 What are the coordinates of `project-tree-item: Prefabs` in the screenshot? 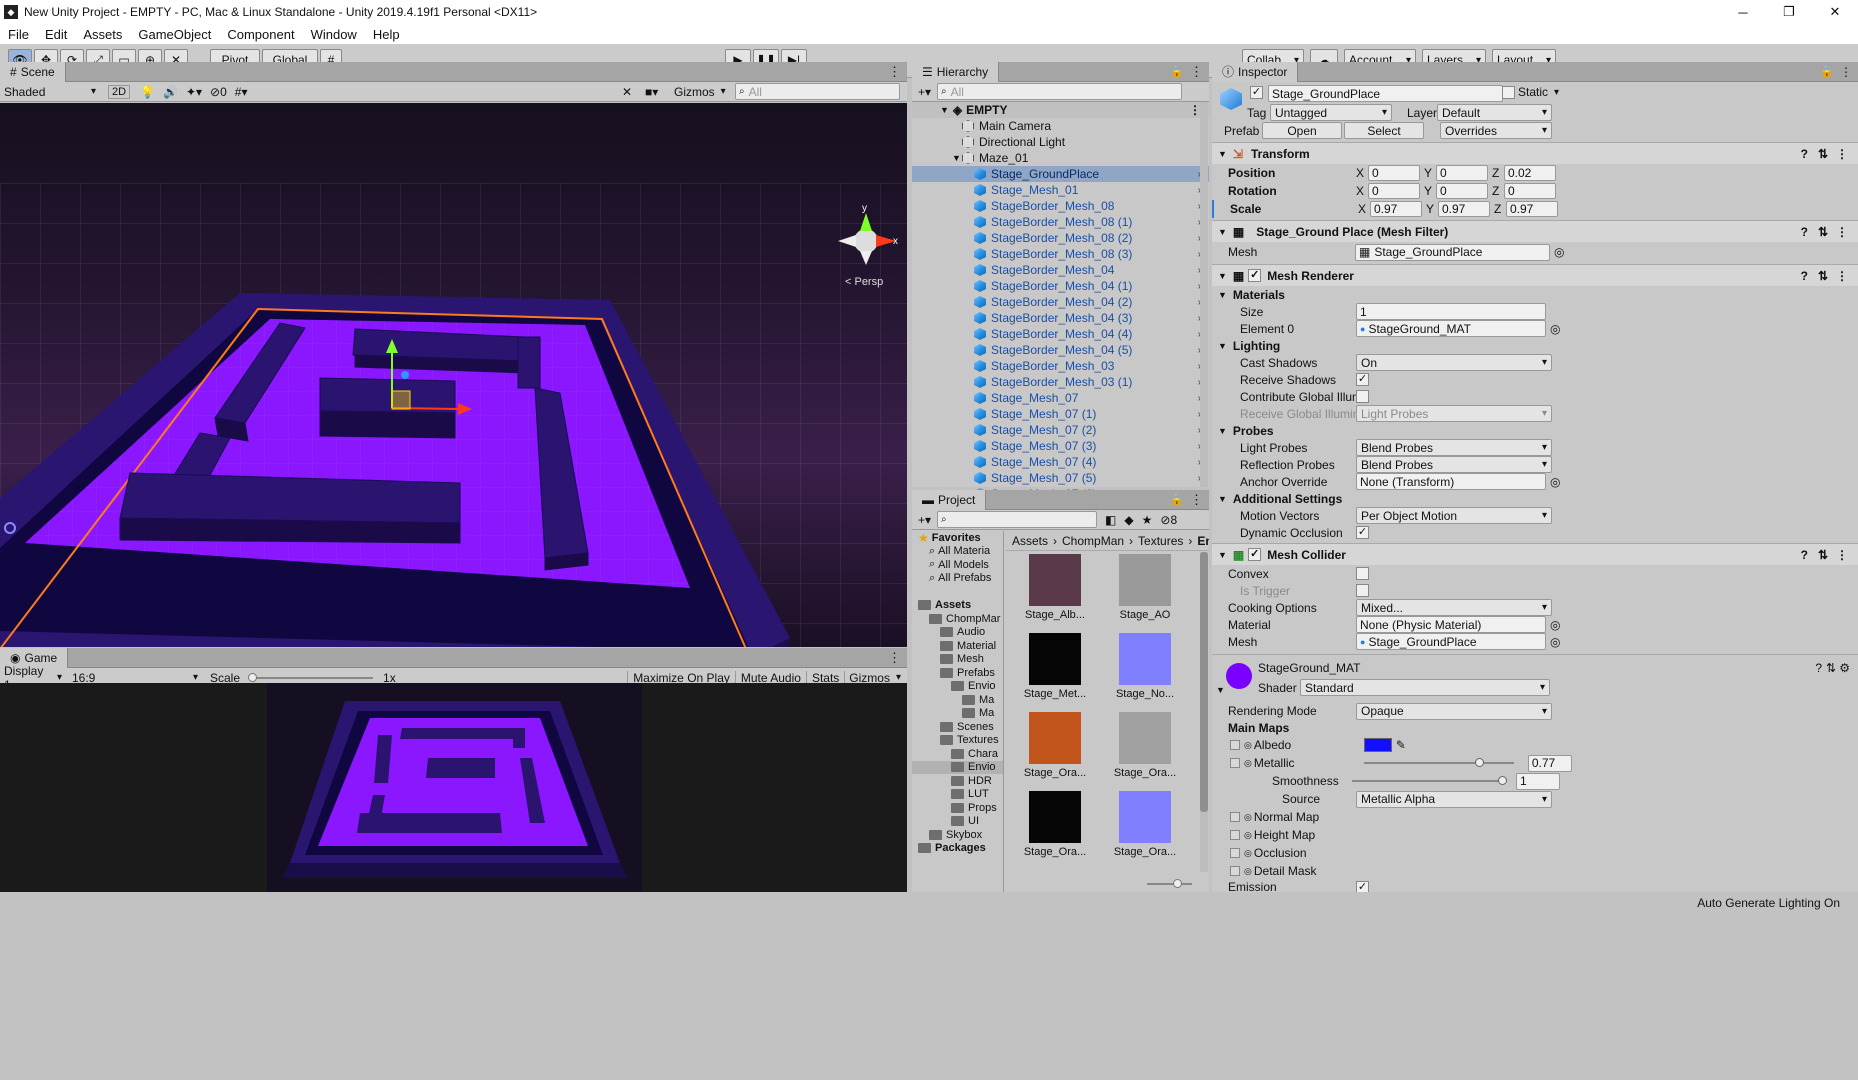 It's located at (957, 673).